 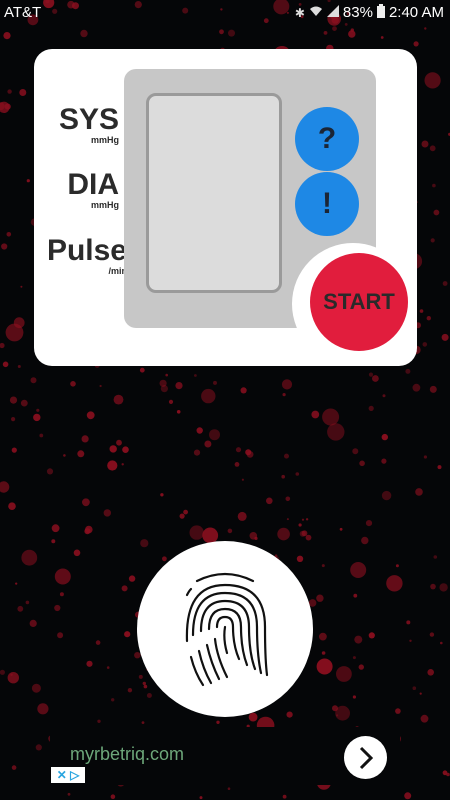 What do you see at coordinates (327, 204) in the screenshot?
I see `info-button: !` at bounding box center [327, 204].